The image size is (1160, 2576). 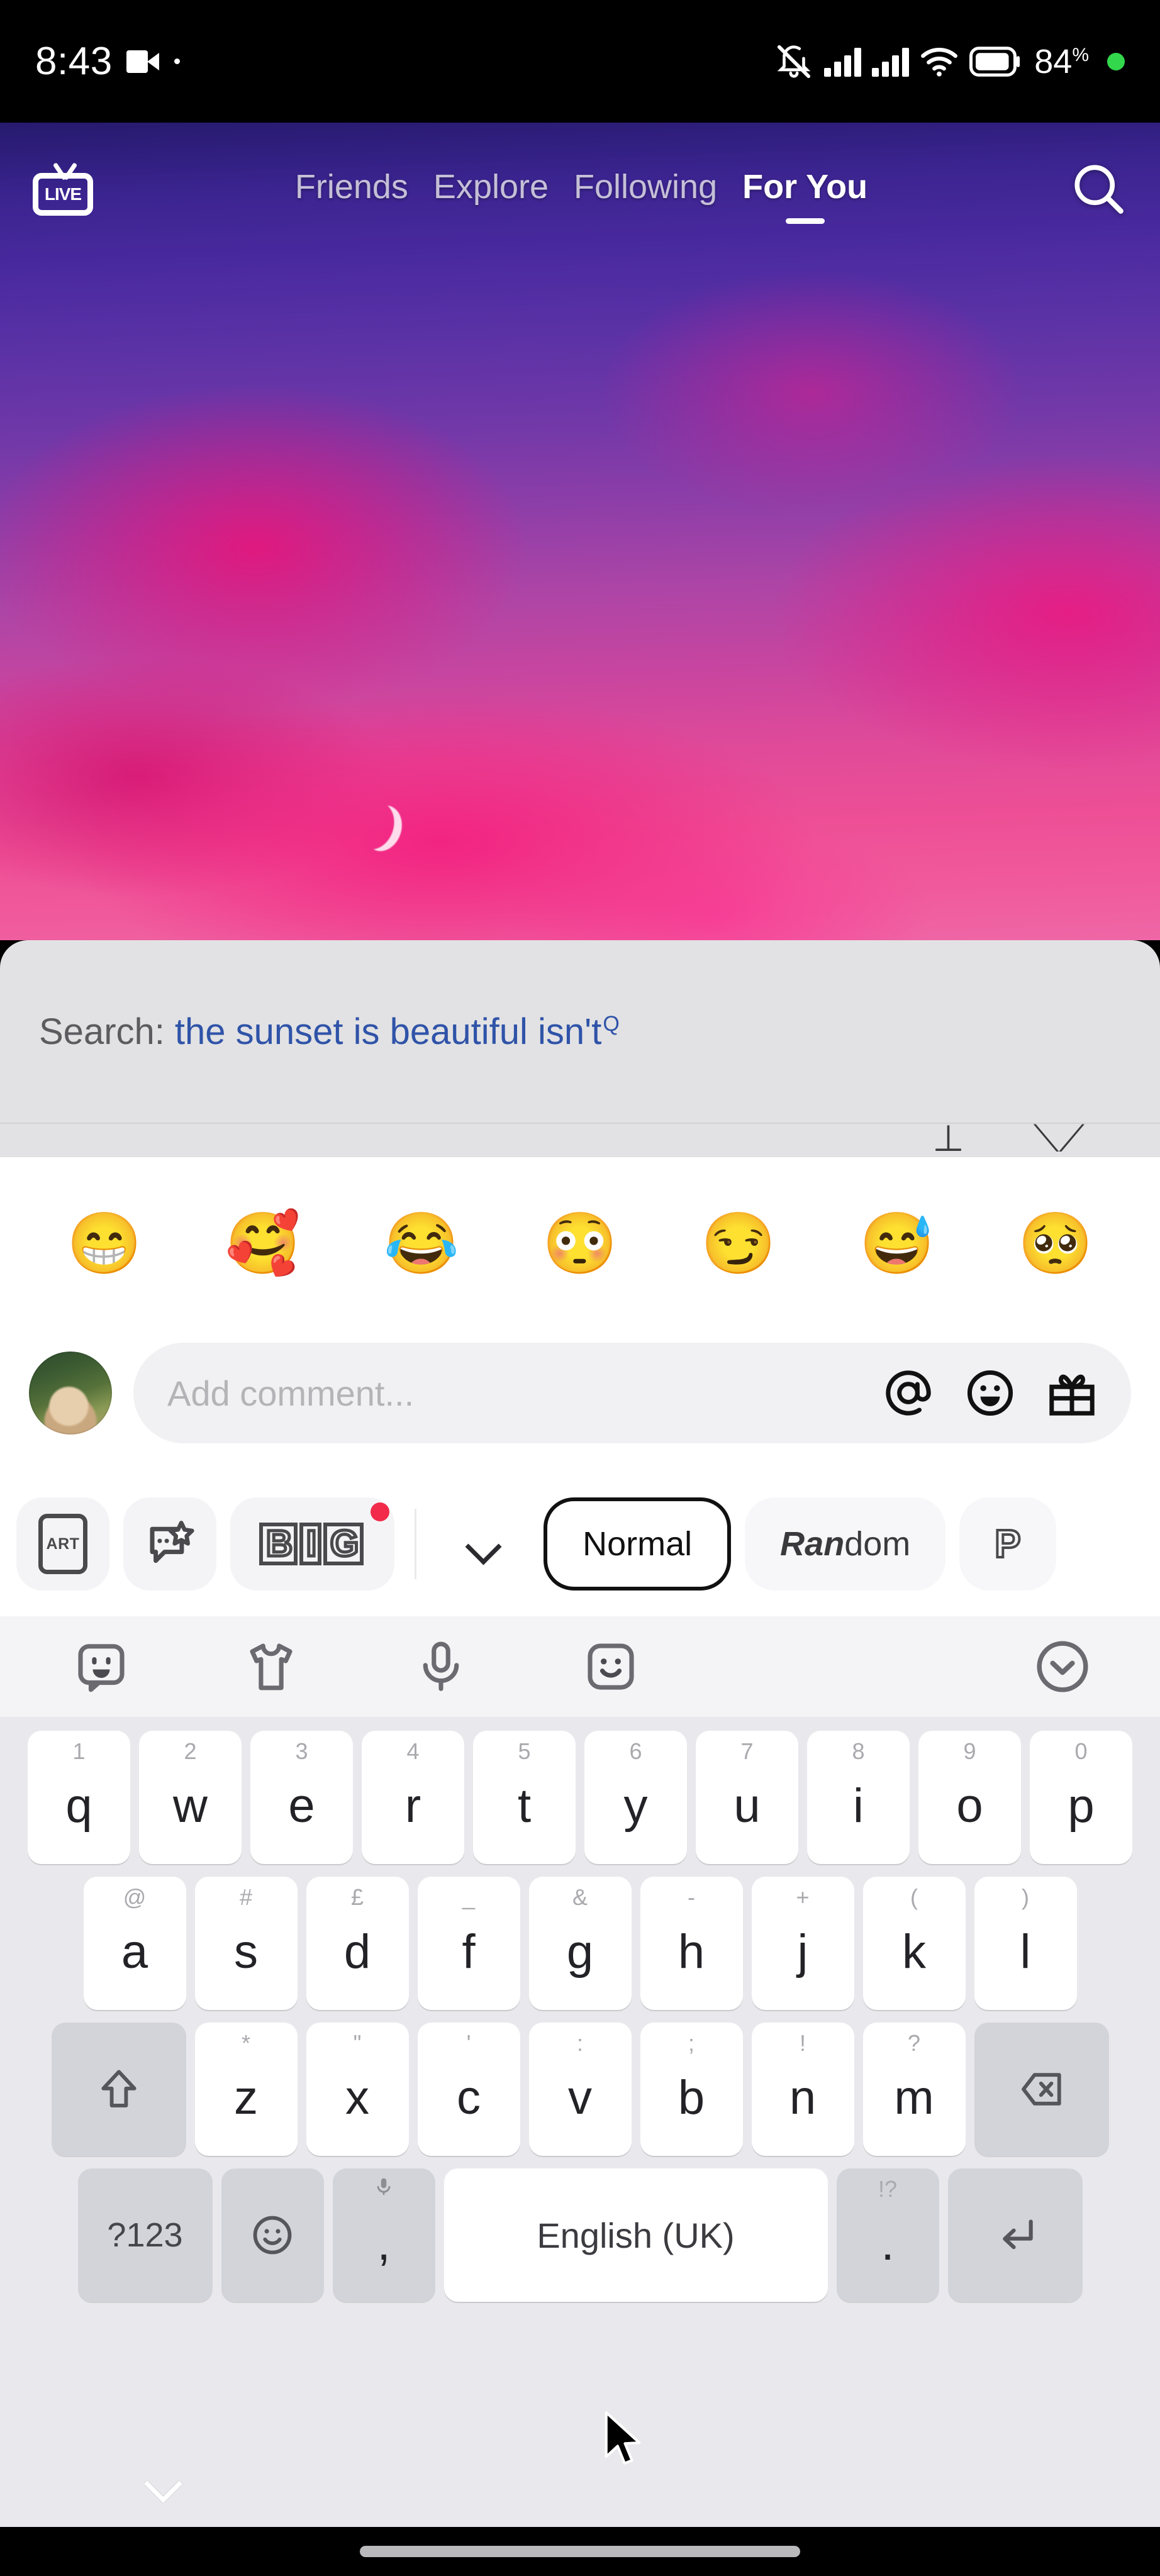 I want to click on style-option-random: Ran dom, so click(x=846, y=1544).